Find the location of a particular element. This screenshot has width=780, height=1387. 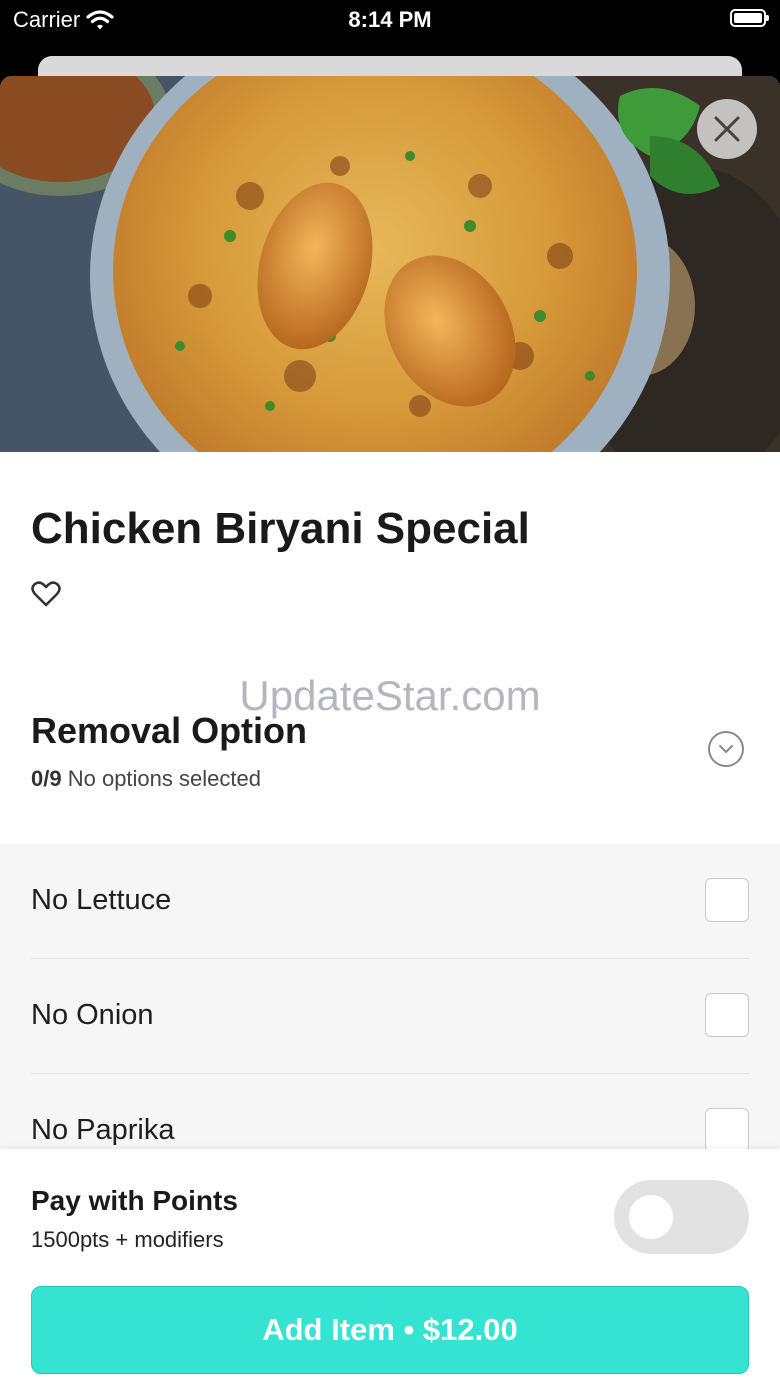

option-label: No Onion is located at coordinates (92, 1015).